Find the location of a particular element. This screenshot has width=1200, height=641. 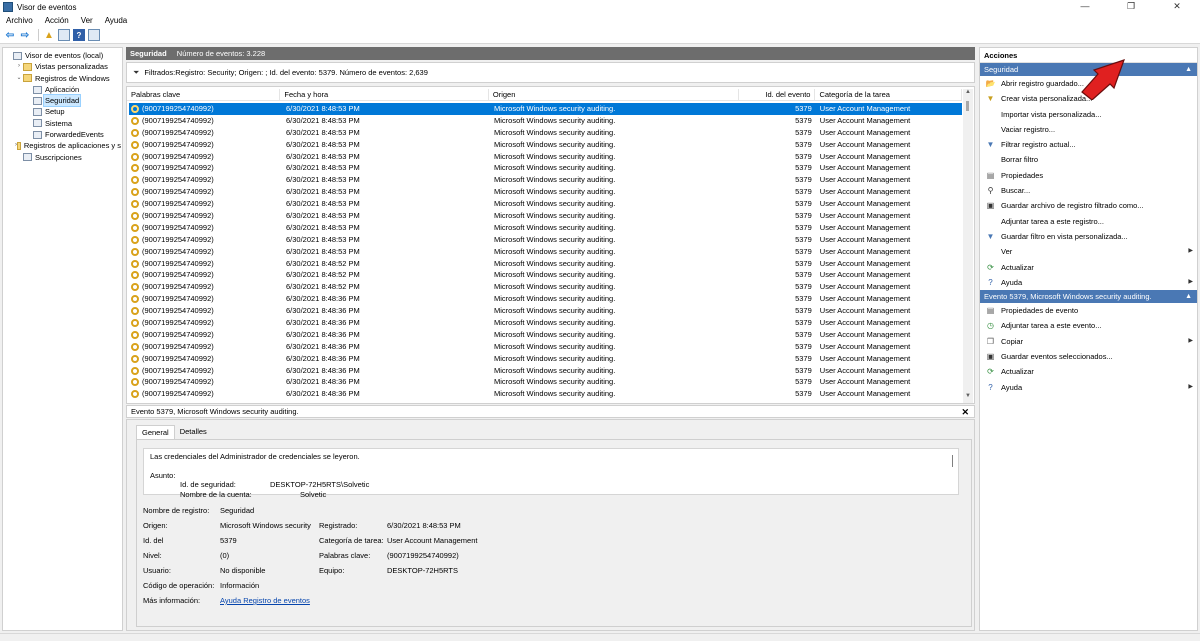

tree-item: Seguridad is located at coordinates (62, 101).